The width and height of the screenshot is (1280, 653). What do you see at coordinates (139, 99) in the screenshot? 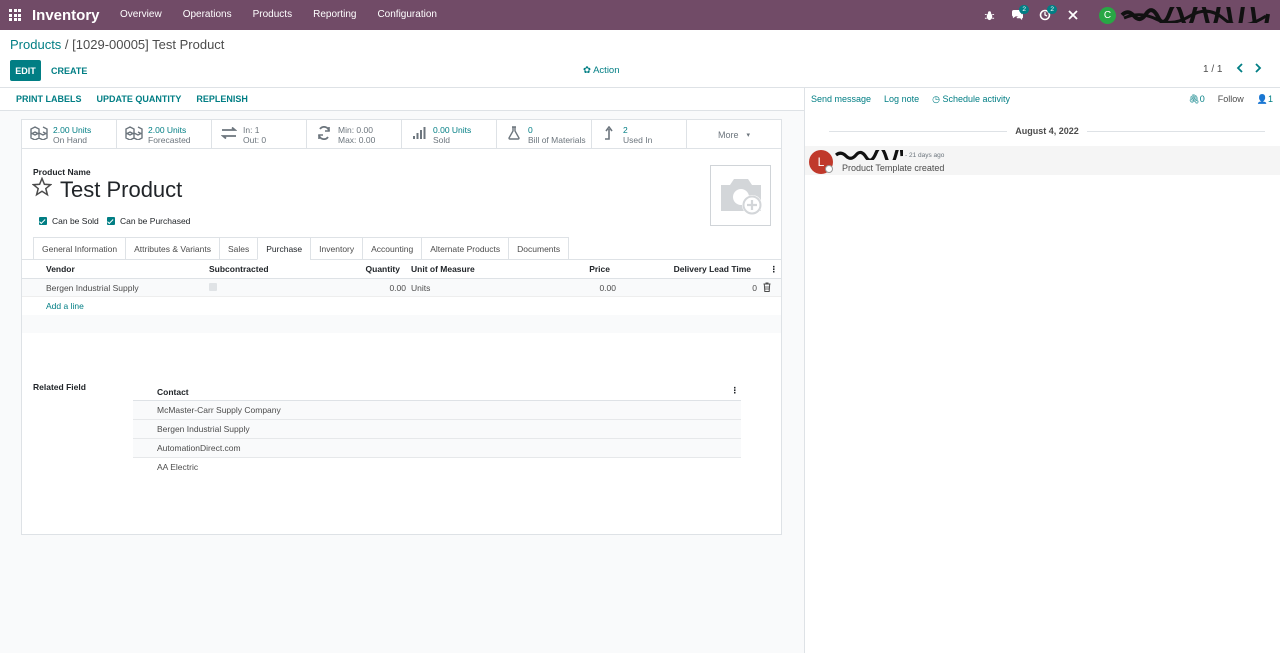
I see `update-quantity-button: UPDATE QUANTITY` at bounding box center [139, 99].